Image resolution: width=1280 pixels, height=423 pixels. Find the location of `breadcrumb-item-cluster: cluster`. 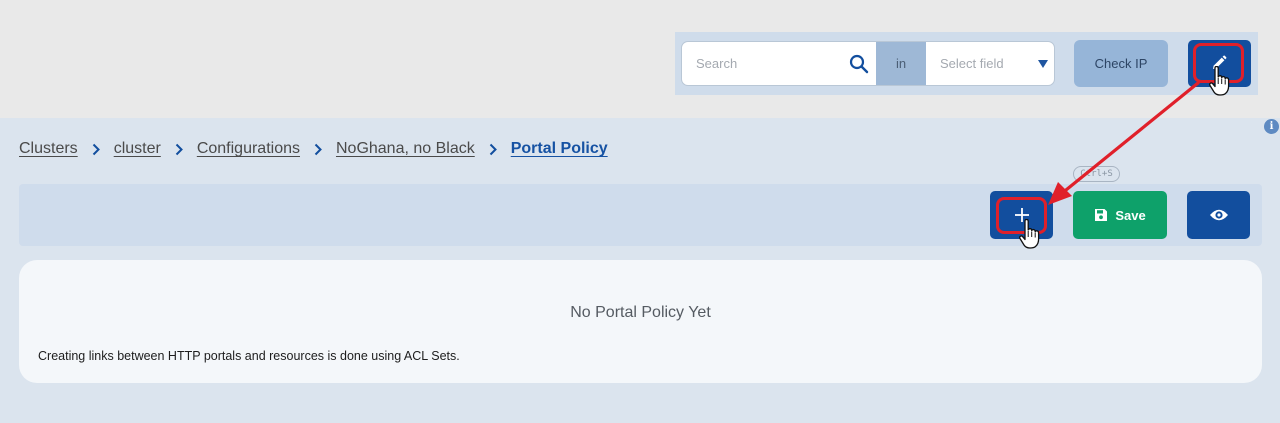

breadcrumb-item-cluster: cluster is located at coordinates (137, 149).